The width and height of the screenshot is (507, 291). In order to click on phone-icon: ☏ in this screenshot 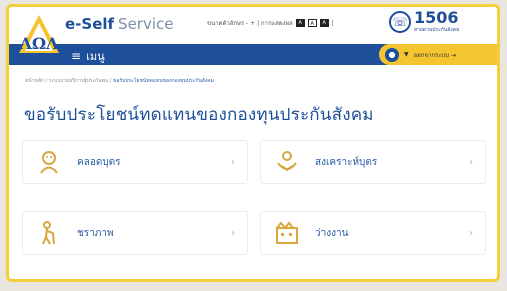, I will do `click(400, 22)`.